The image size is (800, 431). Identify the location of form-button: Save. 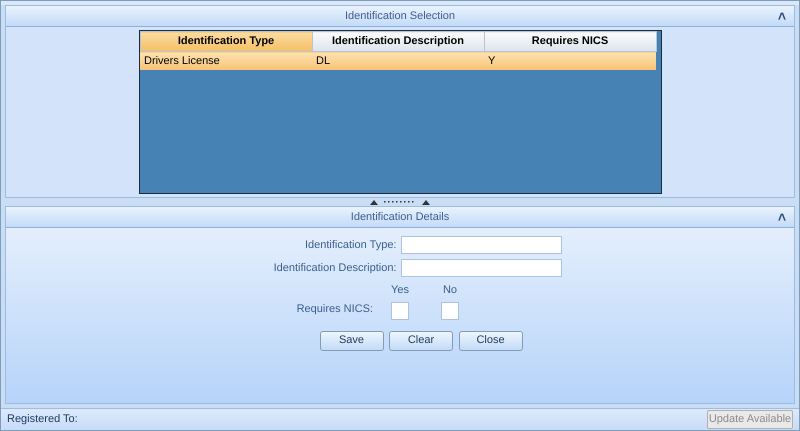
(352, 340).